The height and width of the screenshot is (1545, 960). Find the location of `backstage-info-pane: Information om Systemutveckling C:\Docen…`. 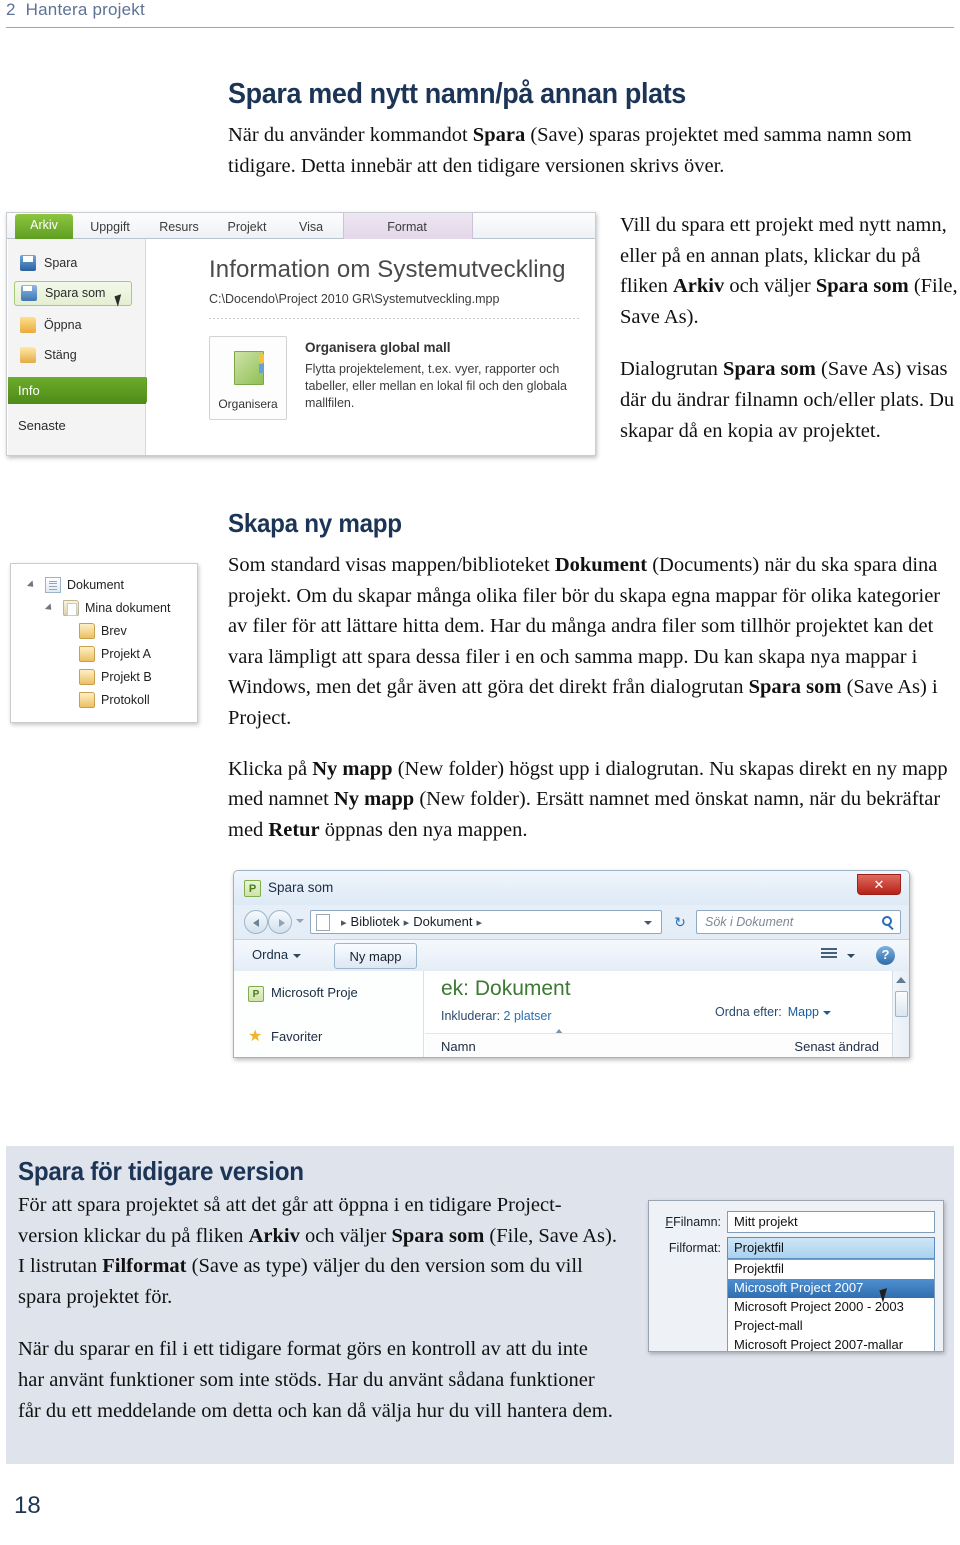

backstage-info-pane: Information om Systemutveckling C:\Docen… is located at coordinates (371, 347).